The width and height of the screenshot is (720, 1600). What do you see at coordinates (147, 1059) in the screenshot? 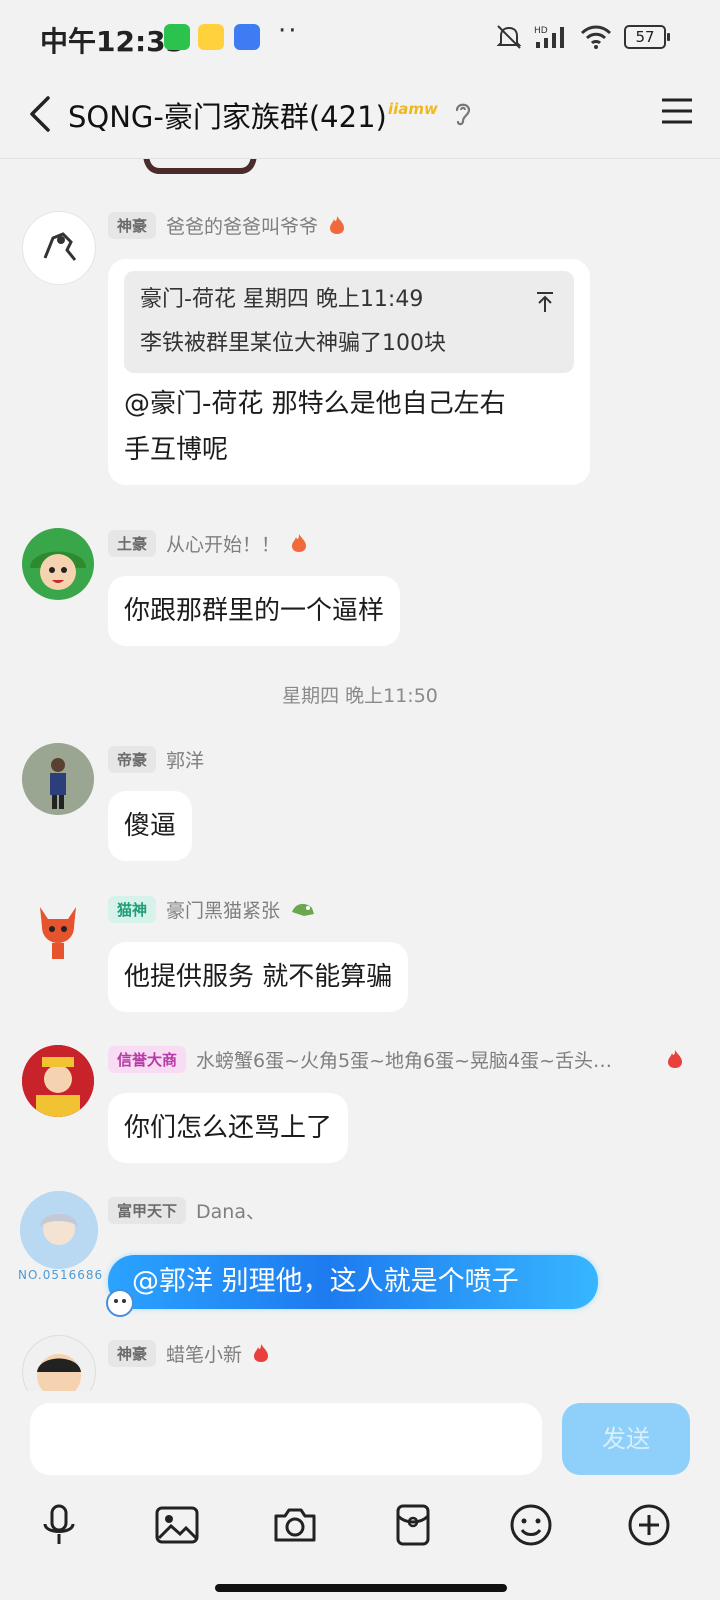
I see `title-tag: 信誉大商` at bounding box center [147, 1059].